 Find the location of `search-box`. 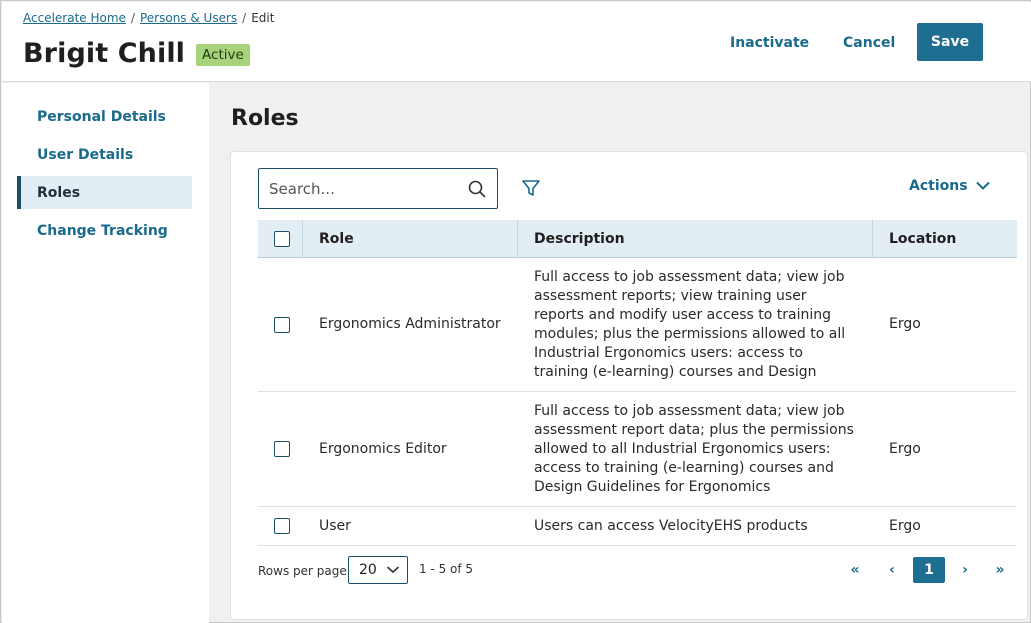

search-box is located at coordinates (378, 188).